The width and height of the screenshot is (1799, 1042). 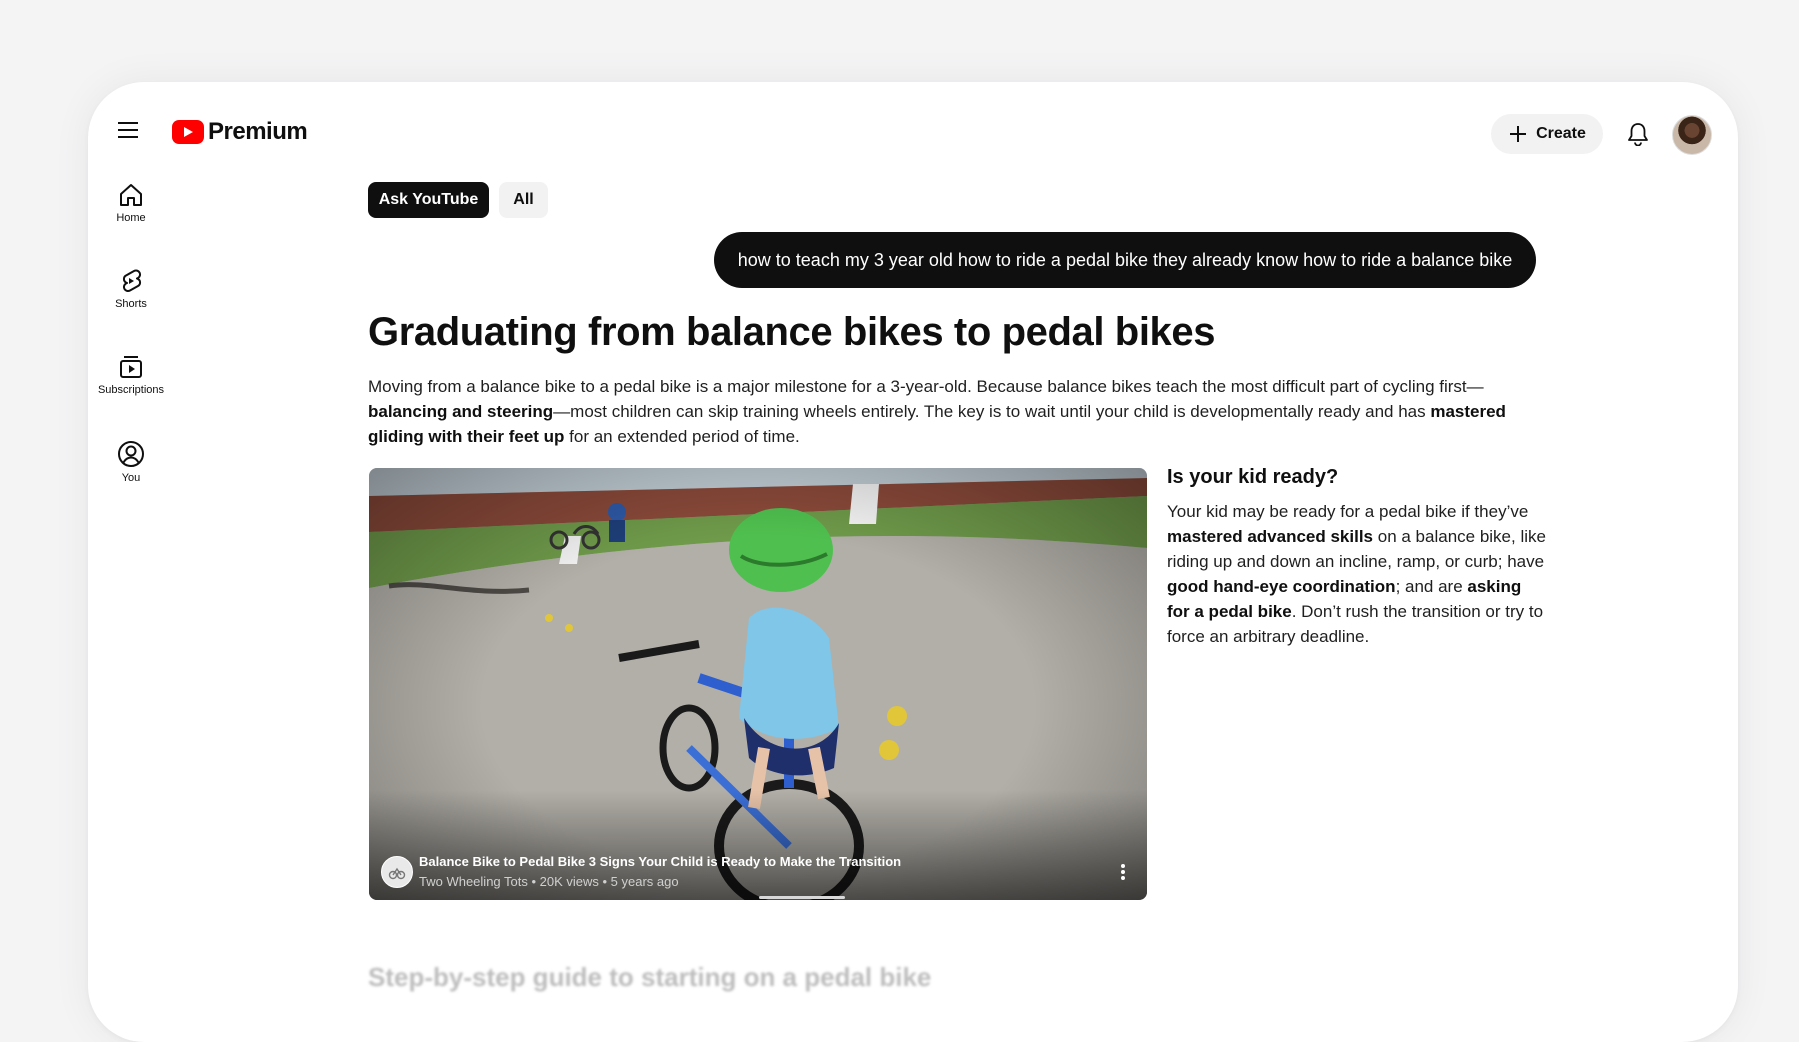 What do you see at coordinates (131, 367) in the screenshot?
I see `subscriptions-icon` at bounding box center [131, 367].